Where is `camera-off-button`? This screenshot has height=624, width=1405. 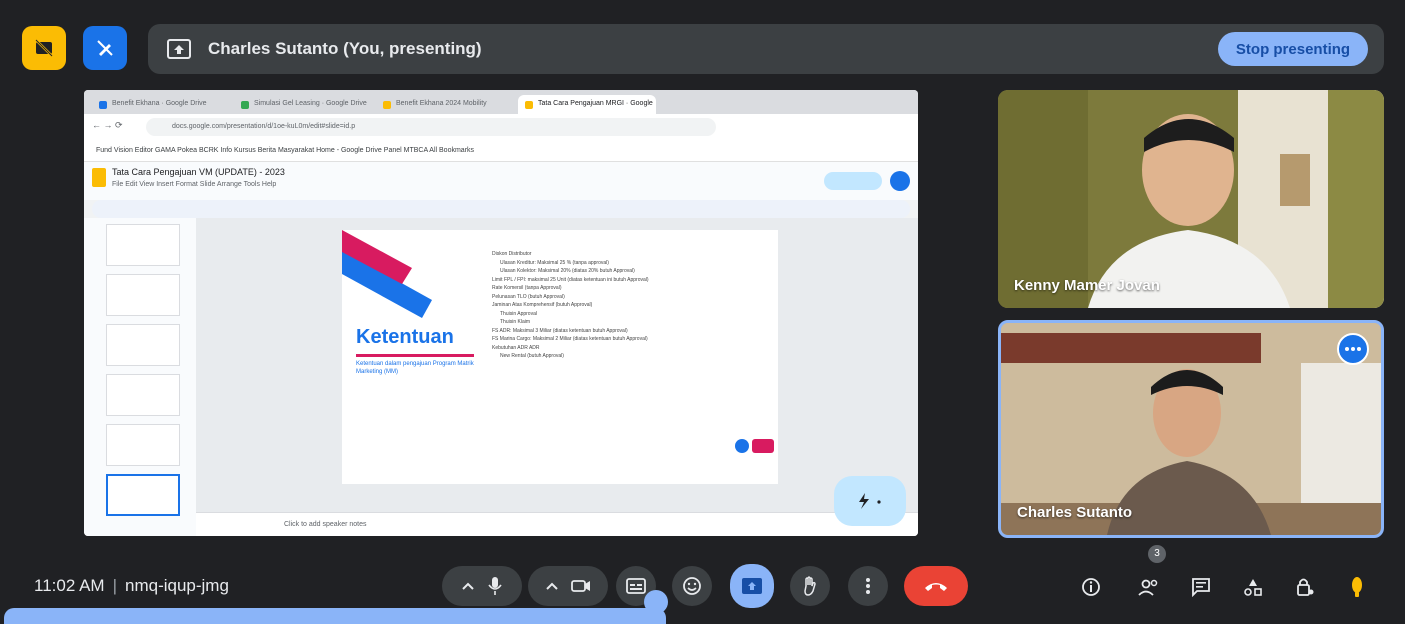
camera-off-button is located at coordinates (44, 48).